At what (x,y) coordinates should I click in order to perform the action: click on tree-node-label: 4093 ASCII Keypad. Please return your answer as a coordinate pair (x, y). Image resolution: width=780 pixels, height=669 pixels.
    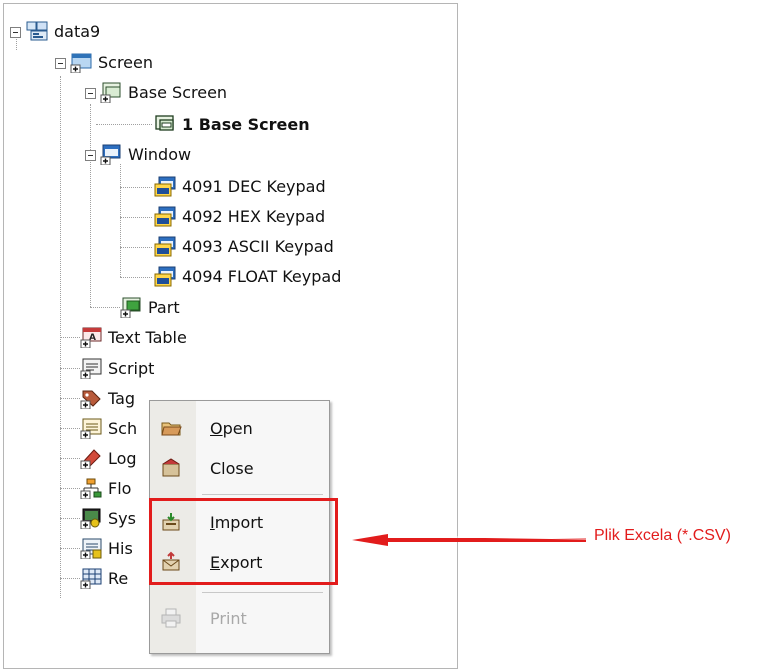
    Looking at the image, I should click on (258, 246).